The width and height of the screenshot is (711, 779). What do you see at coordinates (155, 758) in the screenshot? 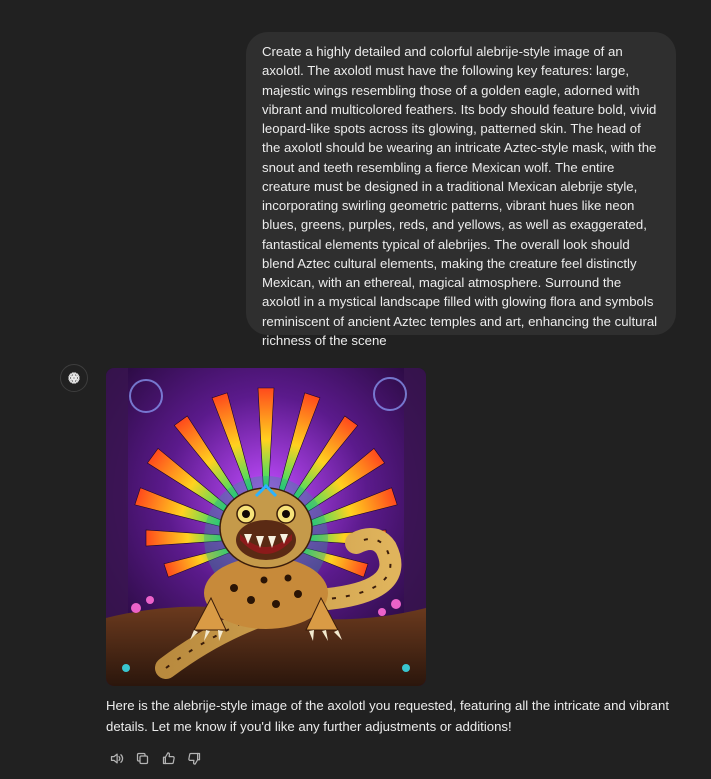
I see `message-actions` at bounding box center [155, 758].